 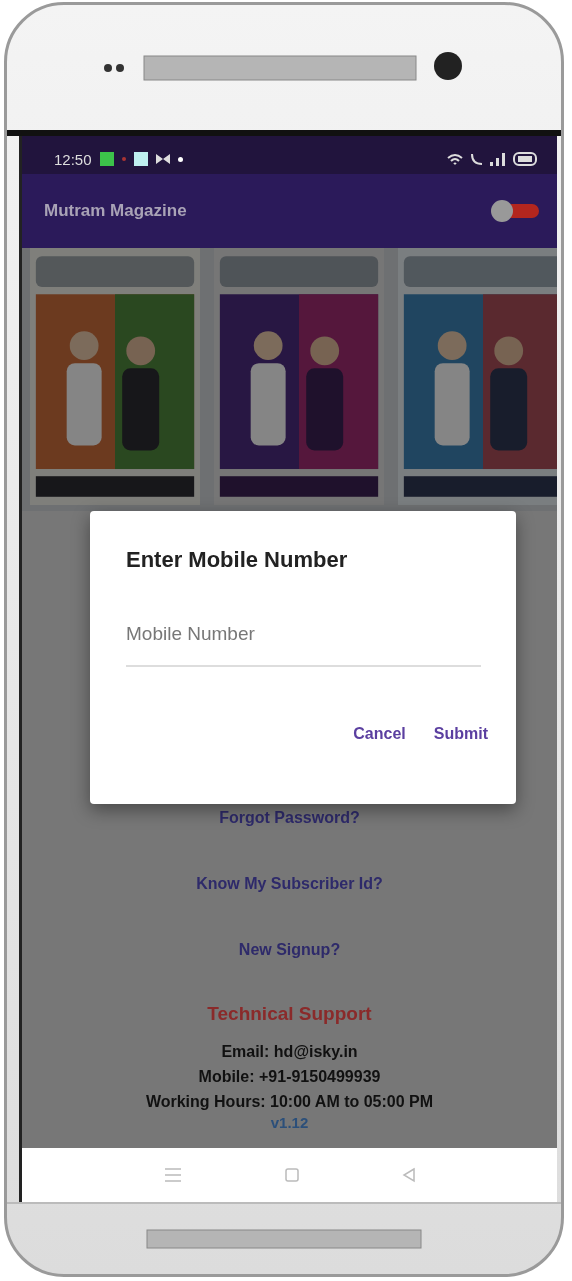 I want to click on dialog-button: Submit, so click(x=460, y=734).